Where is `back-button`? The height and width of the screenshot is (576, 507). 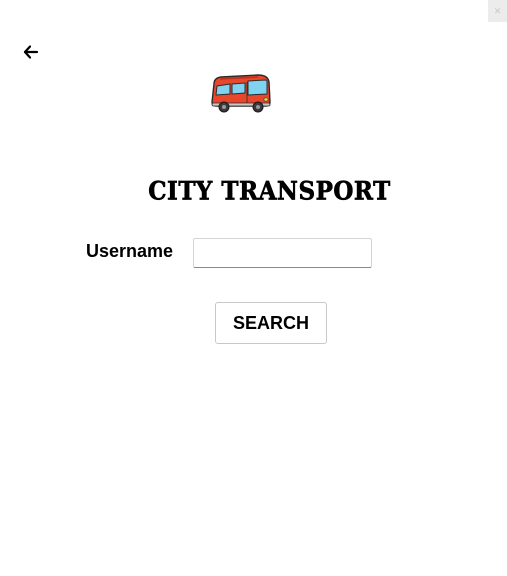 back-button is located at coordinates (32, 52).